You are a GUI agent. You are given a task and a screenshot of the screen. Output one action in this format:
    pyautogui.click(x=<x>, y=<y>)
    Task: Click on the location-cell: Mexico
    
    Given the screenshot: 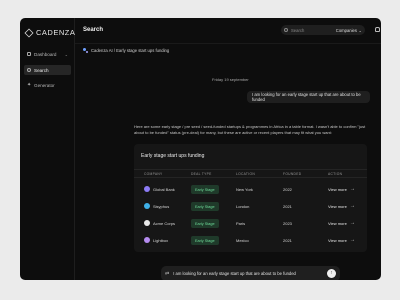 What is the action you would take?
    pyautogui.click(x=242, y=240)
    